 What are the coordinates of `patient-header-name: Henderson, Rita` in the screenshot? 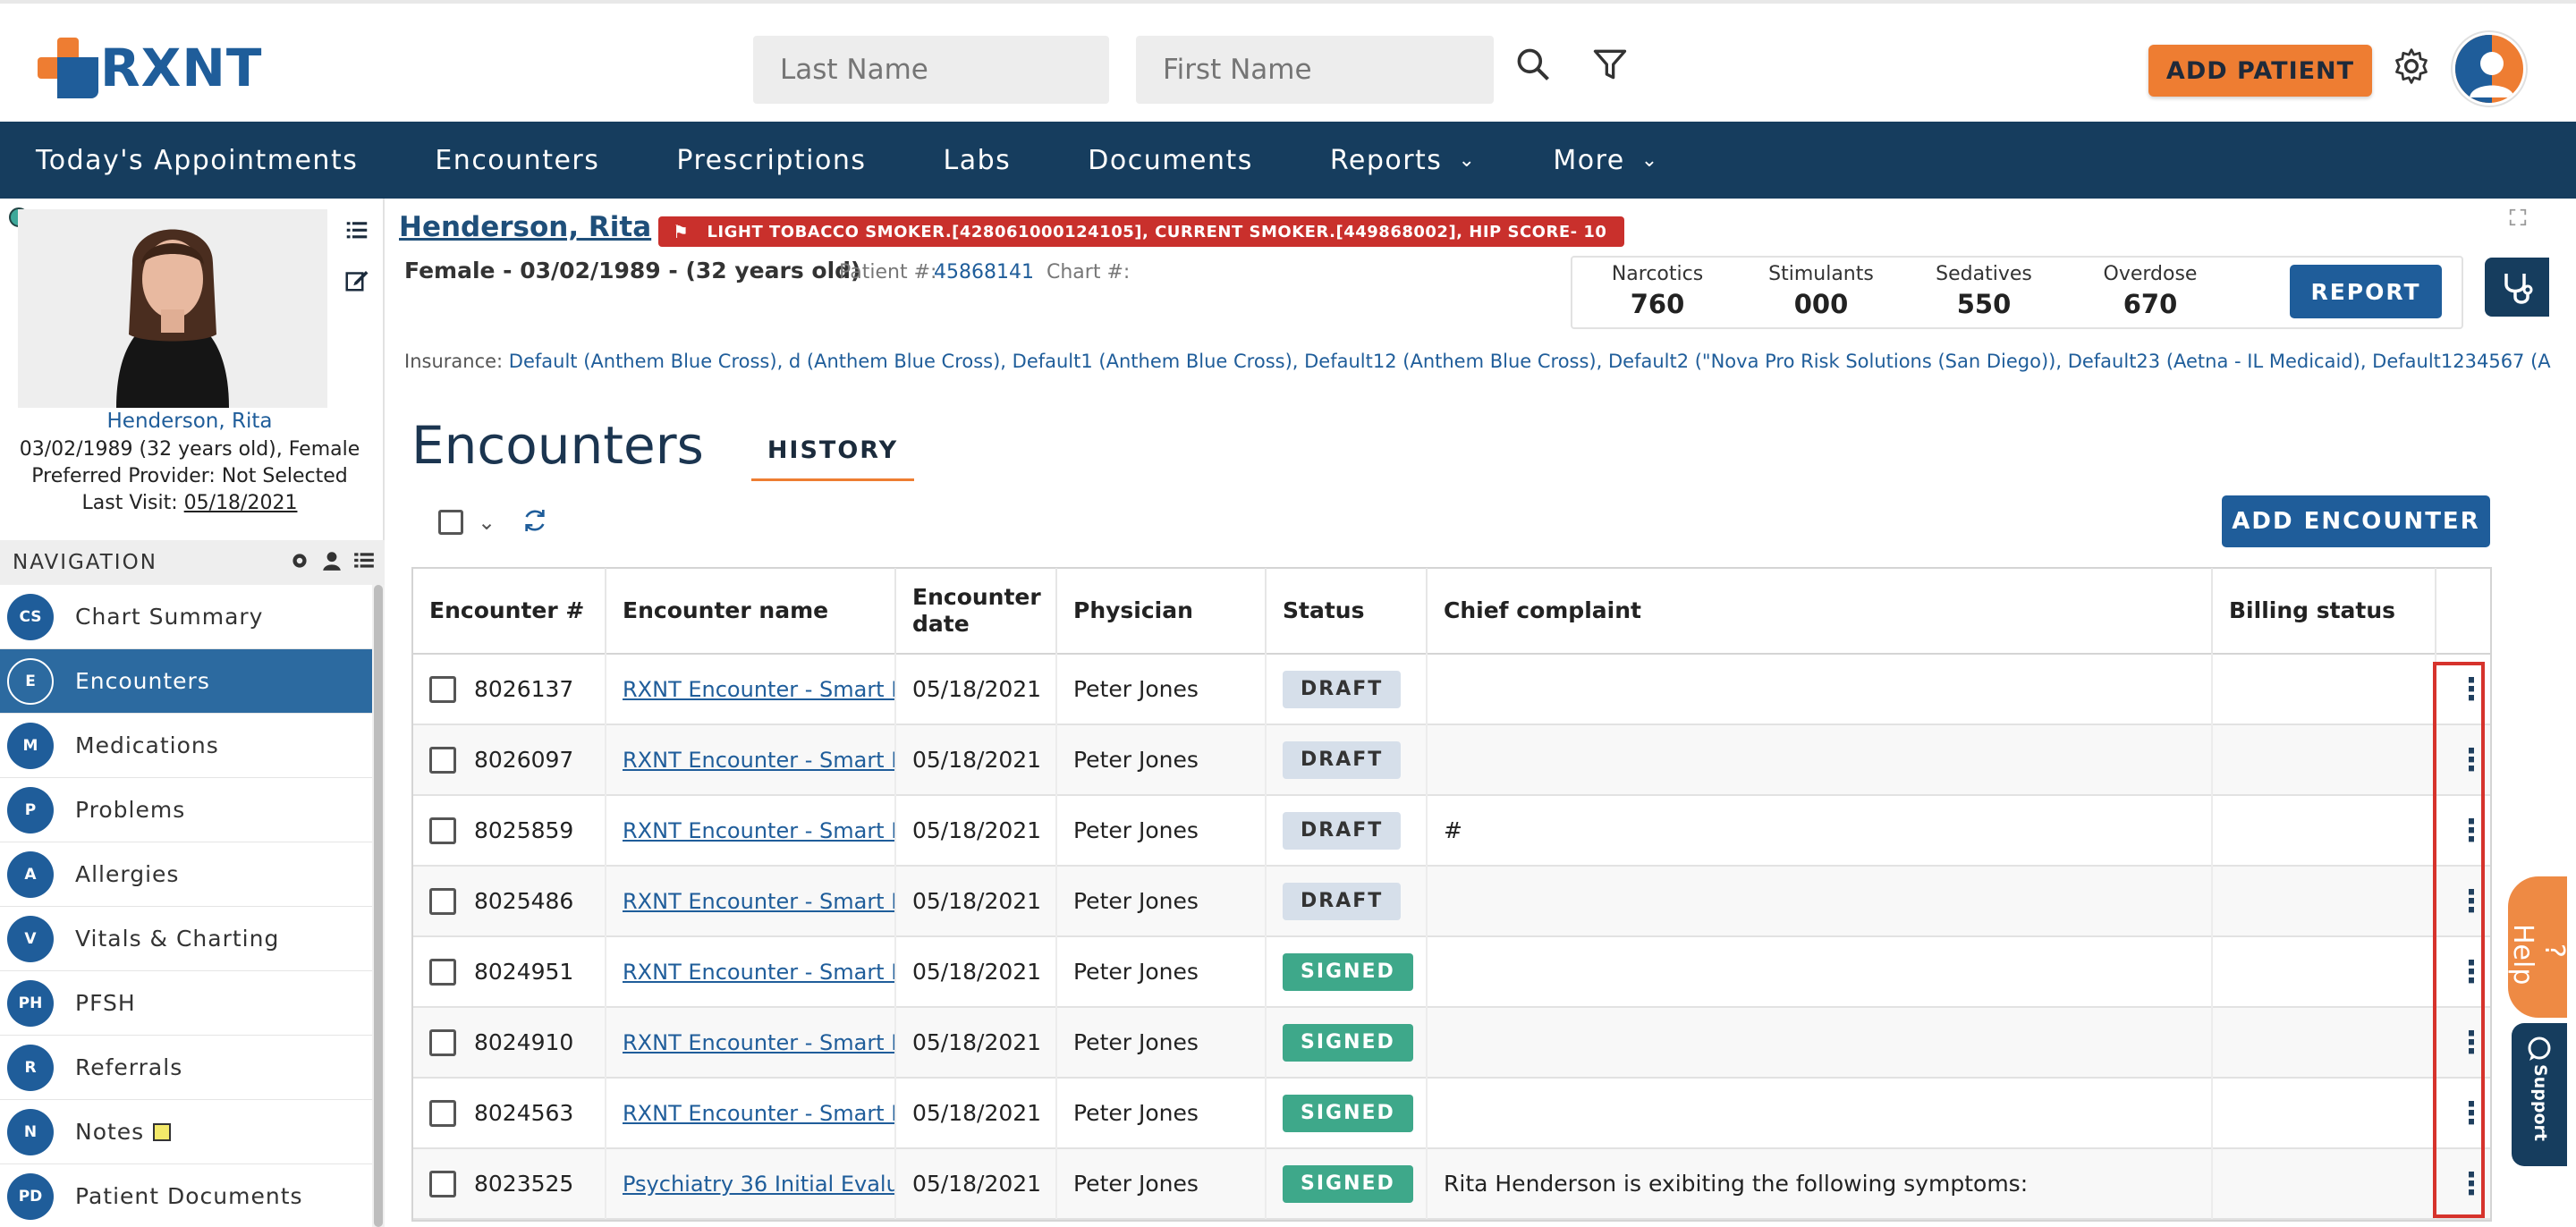 It's located at (525, 227).